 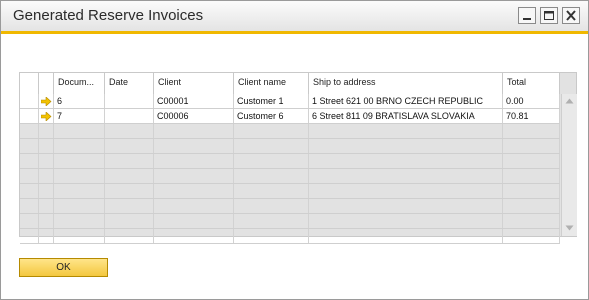 I want to click on window-title: Generated Reserve Invoices, so click(x=108, y=15).